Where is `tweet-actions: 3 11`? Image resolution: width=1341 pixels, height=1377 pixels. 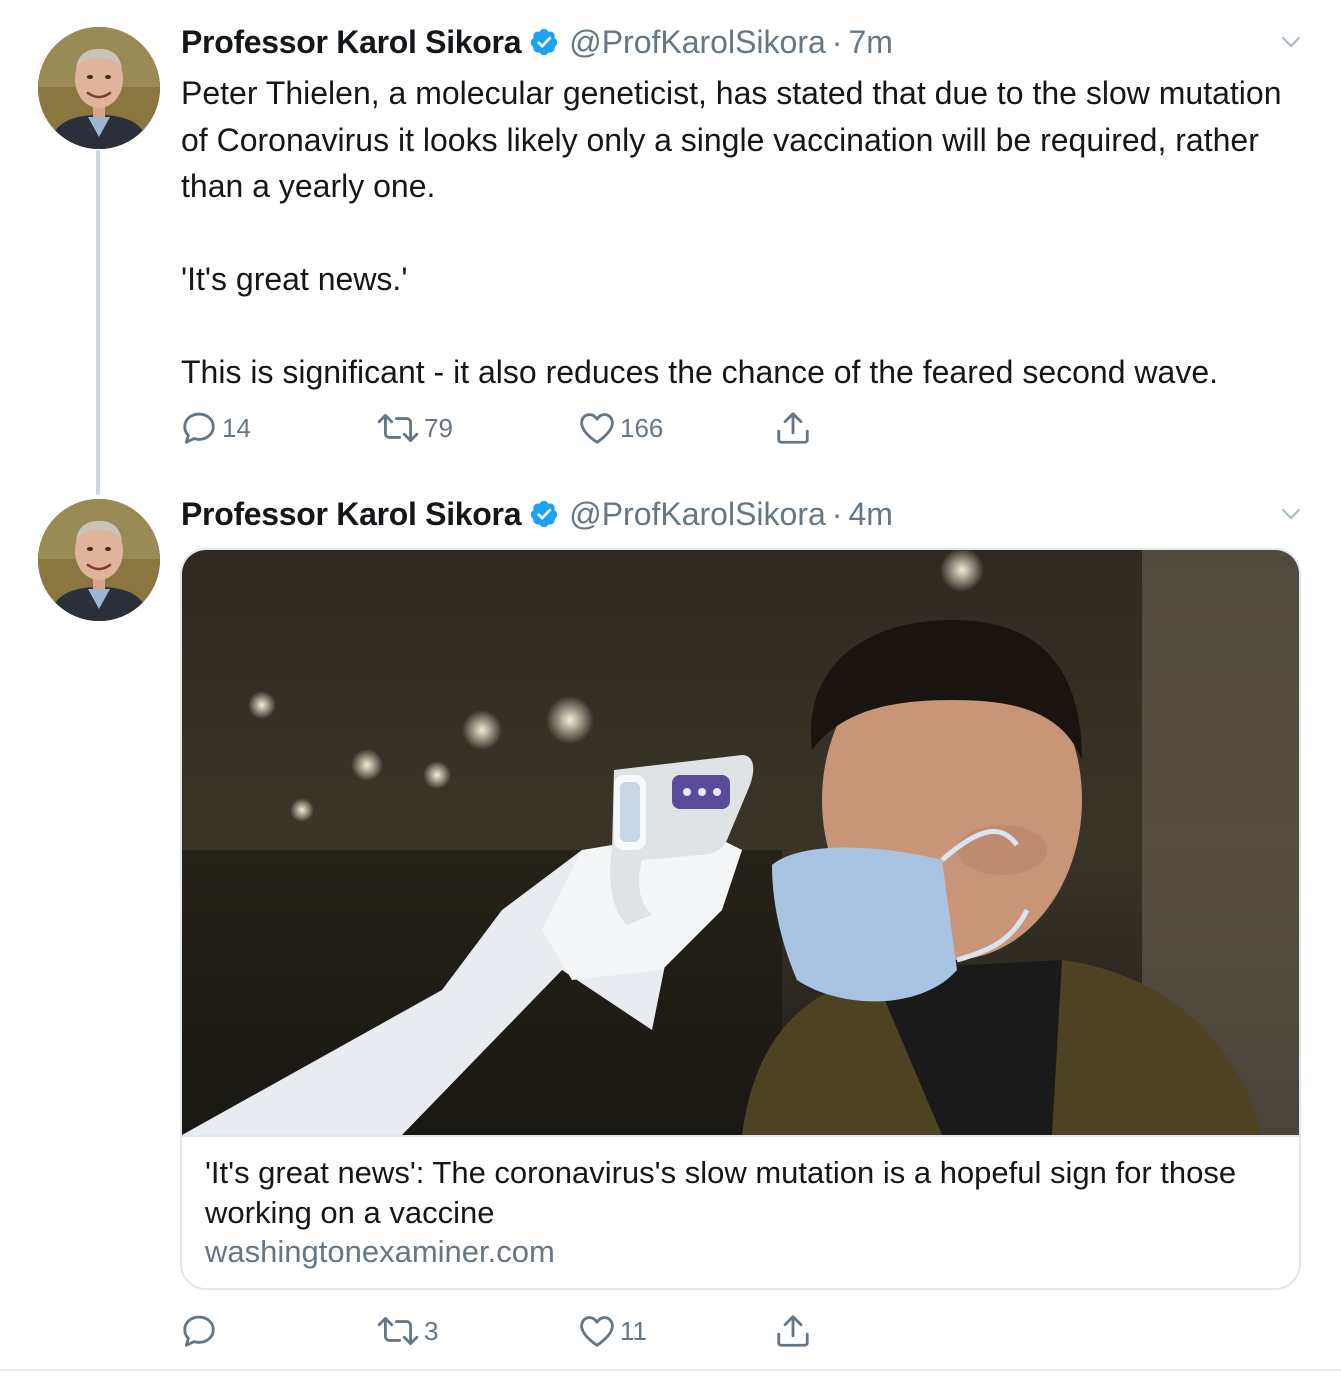
tweet-actions: 3 11 is located at coordinates (500, 1331).